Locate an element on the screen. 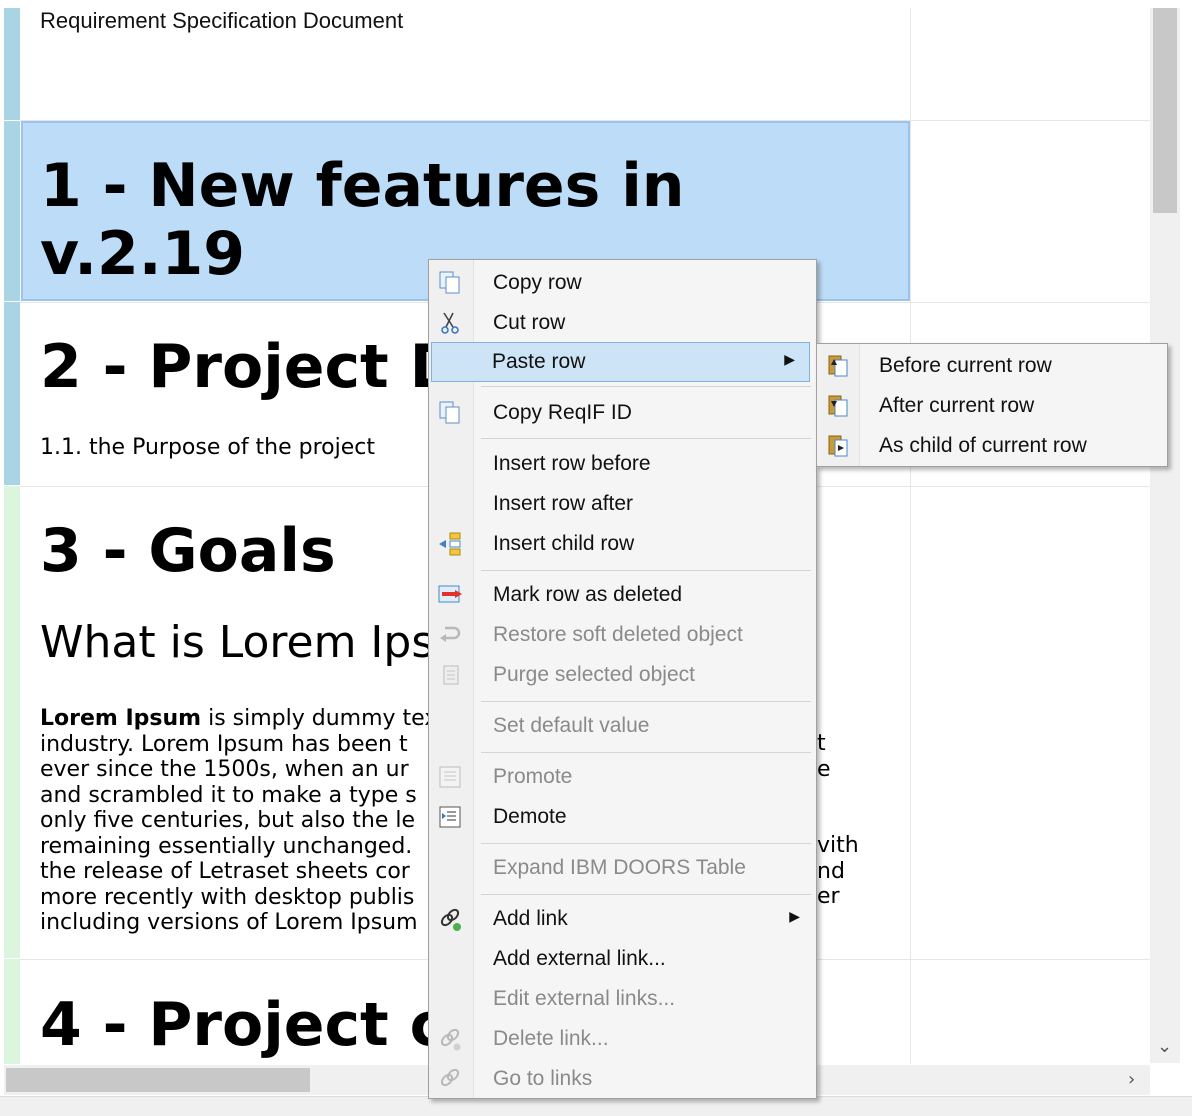  row-2-subtext: 1.1. the Purpose of the project is located at coordinates (208, 447).